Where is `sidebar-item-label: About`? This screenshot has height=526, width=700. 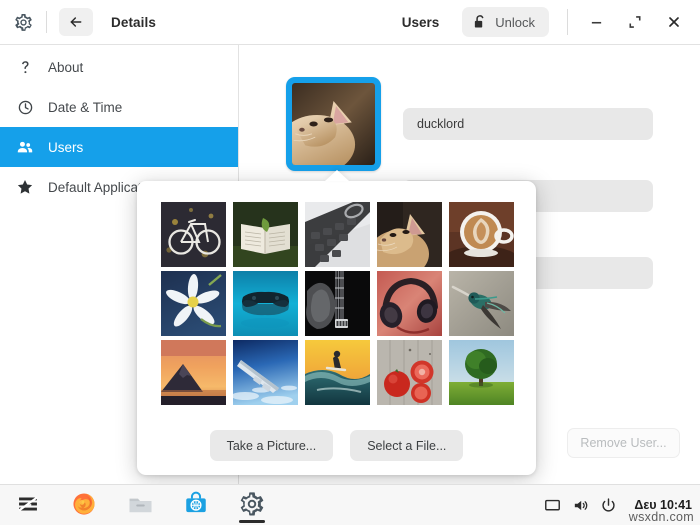 sidebar-item-label: About is located at coordinates (66, 67).